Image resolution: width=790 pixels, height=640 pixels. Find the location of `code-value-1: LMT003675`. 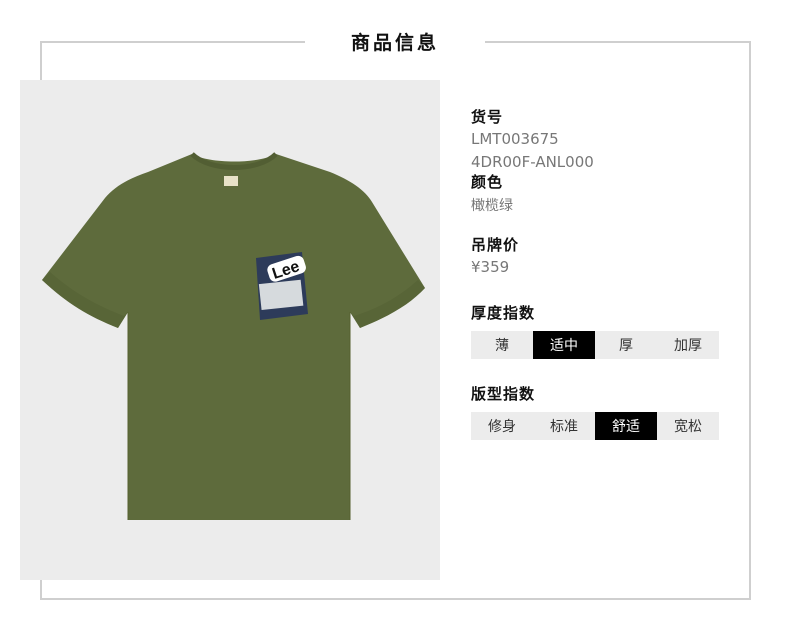

code-value-1: LMT003675 is located at coordinates (515, 139).